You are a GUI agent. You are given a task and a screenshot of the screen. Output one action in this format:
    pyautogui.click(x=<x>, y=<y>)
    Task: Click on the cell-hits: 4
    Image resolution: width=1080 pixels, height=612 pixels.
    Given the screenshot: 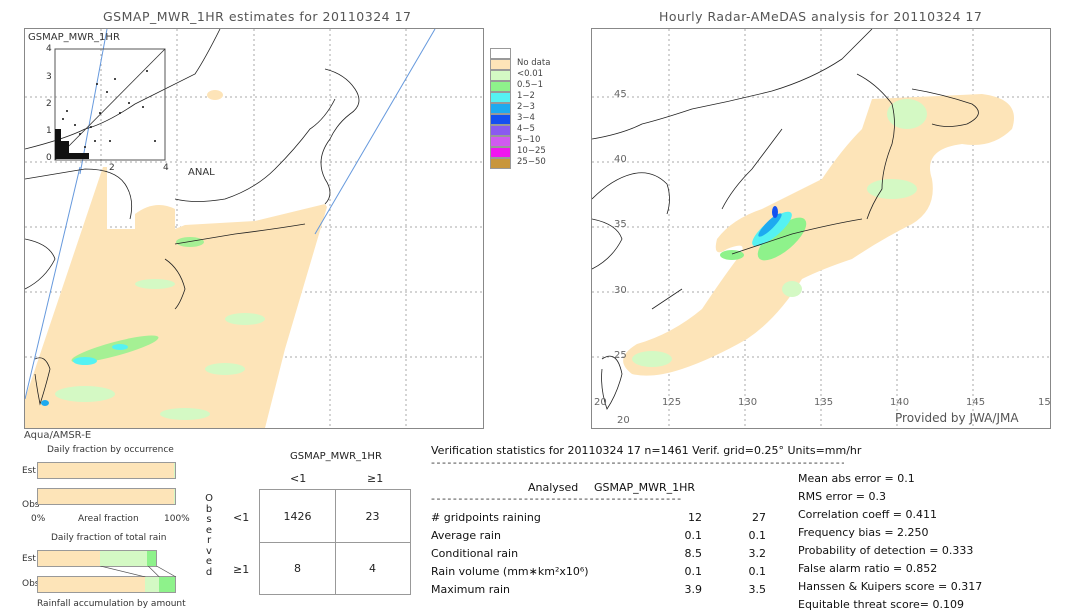 What is the action you would take?
    pyautogui.click(x=372, y=568)
    